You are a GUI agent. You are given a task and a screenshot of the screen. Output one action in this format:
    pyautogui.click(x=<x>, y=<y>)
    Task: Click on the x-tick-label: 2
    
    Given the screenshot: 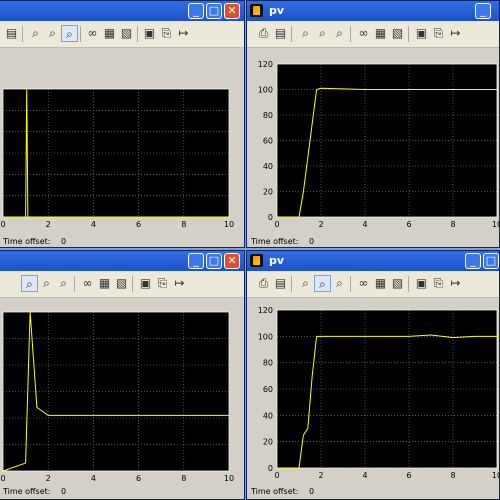 What is the action you would take?
    pyautogui.click(x=320, y=475)
    